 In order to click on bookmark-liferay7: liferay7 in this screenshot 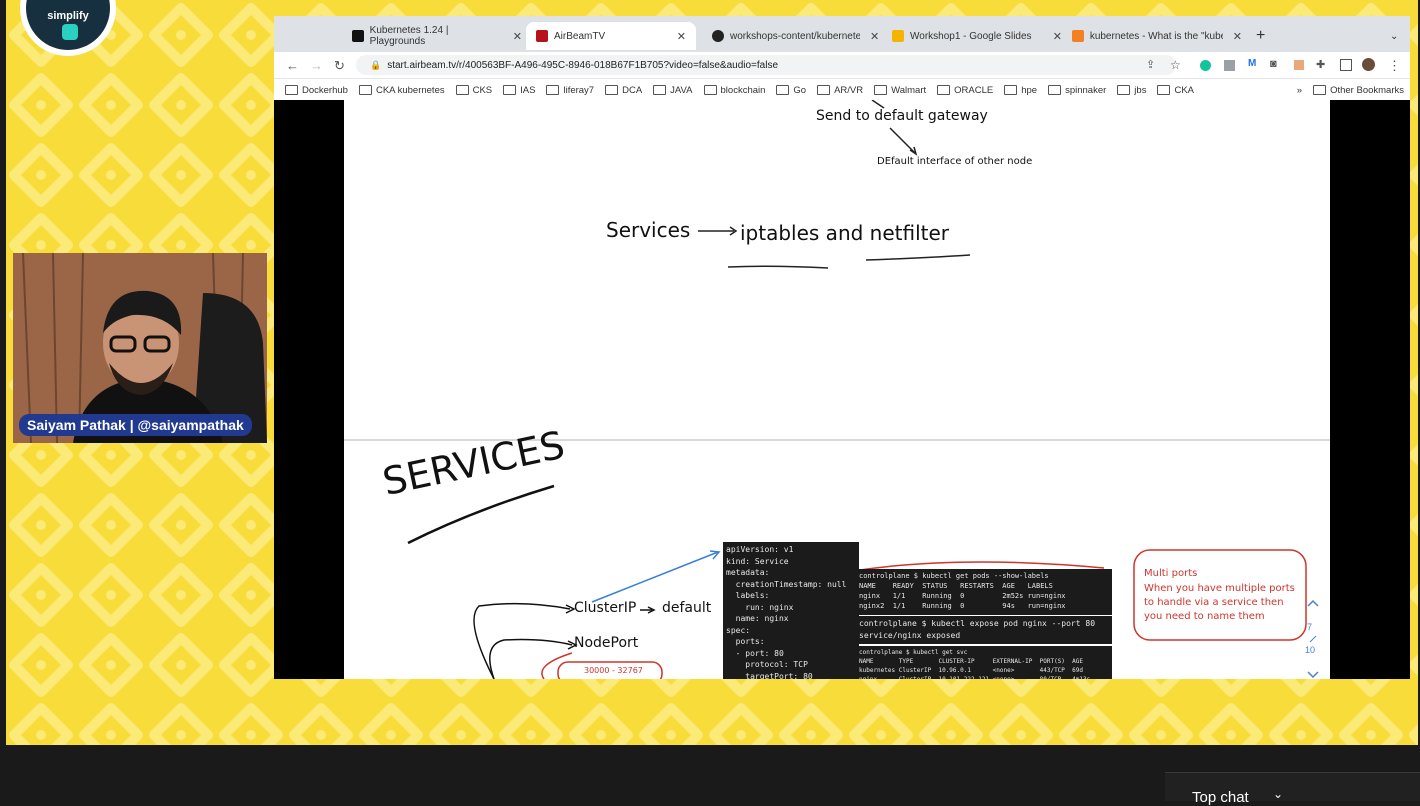, I will do `click(570, 90)`.